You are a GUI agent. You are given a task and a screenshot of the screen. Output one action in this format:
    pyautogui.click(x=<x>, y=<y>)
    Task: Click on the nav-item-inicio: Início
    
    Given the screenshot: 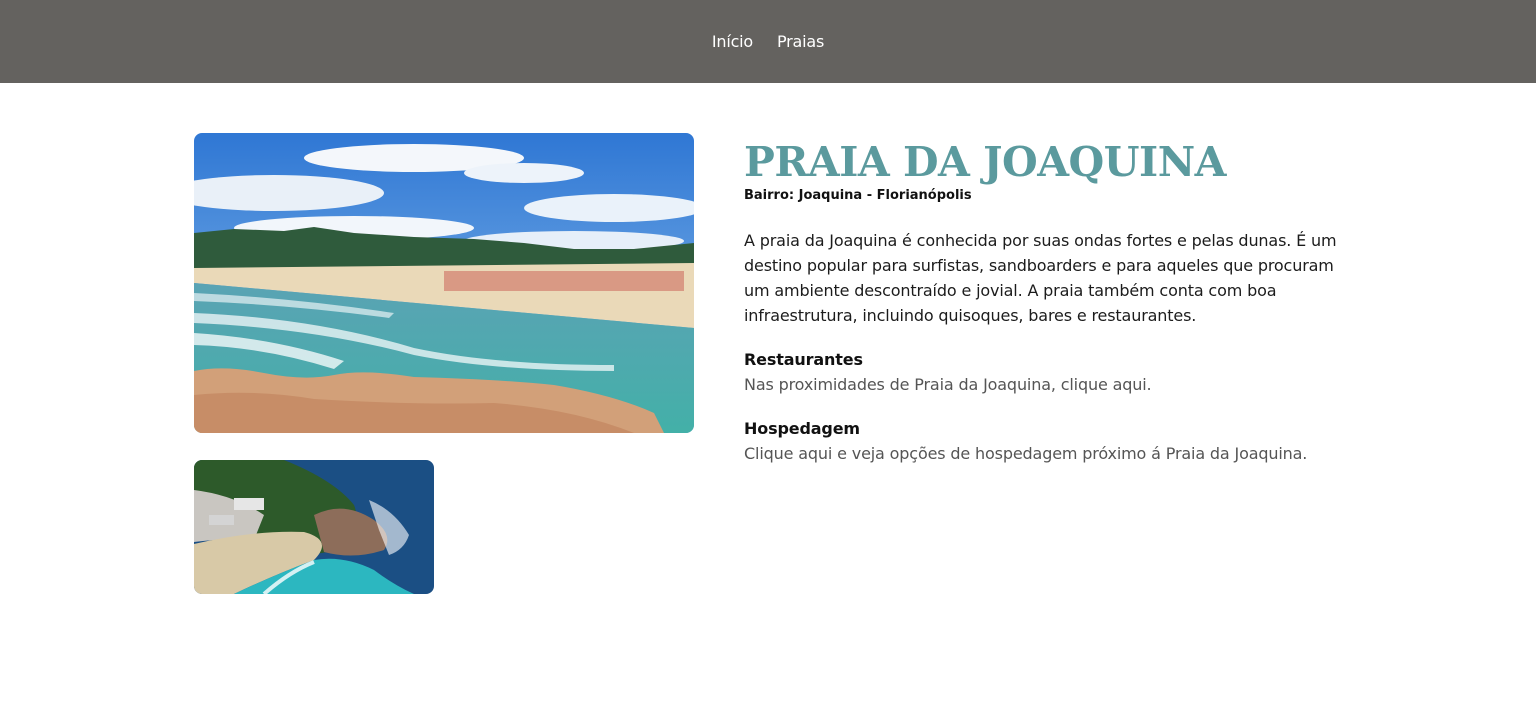 What is the action you would take?
    pyautogui.click(x=732, y=41)
    